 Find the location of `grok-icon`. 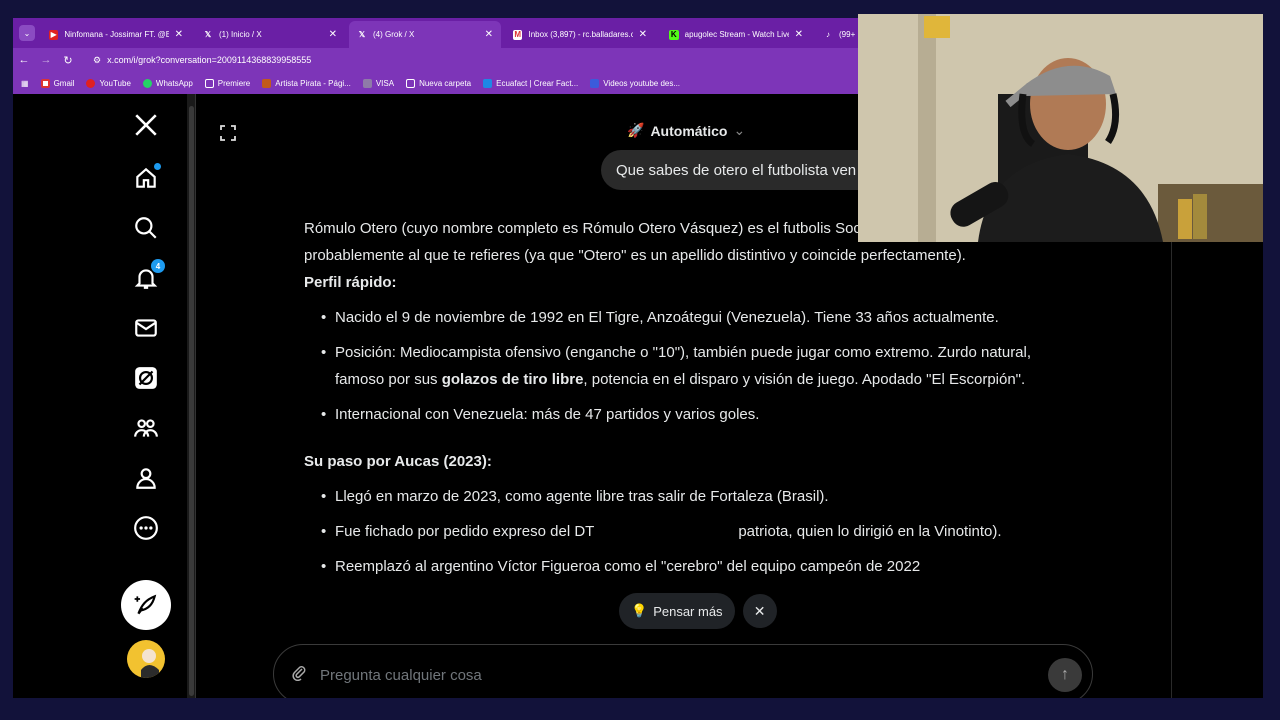

grok-icon is located at coordinates (146, 378).